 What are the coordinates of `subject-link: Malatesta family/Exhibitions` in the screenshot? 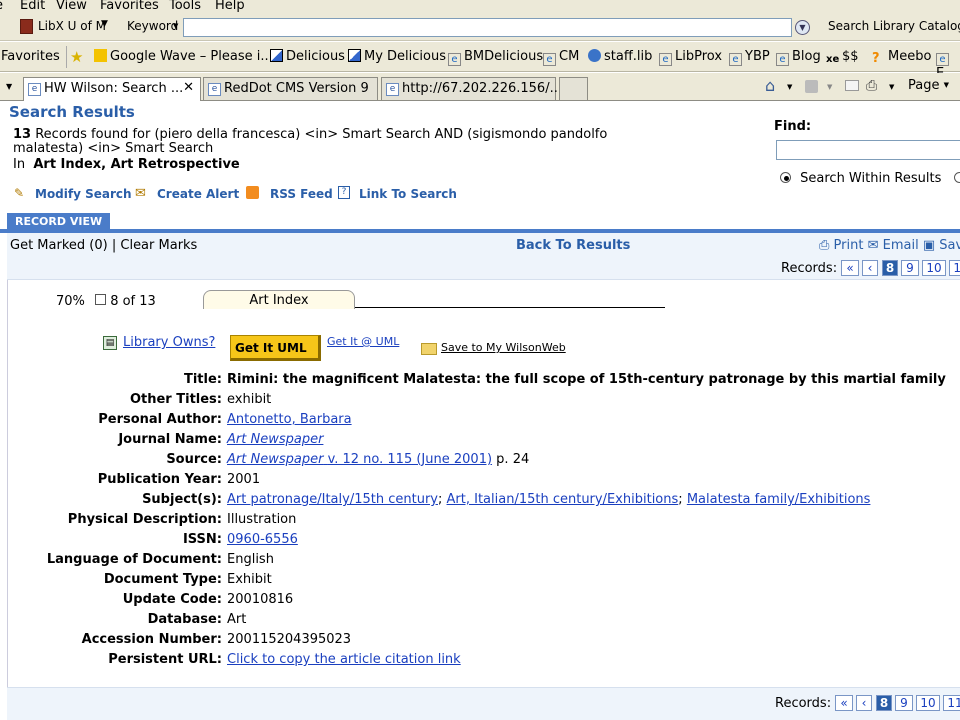 It's located at (779, 499).